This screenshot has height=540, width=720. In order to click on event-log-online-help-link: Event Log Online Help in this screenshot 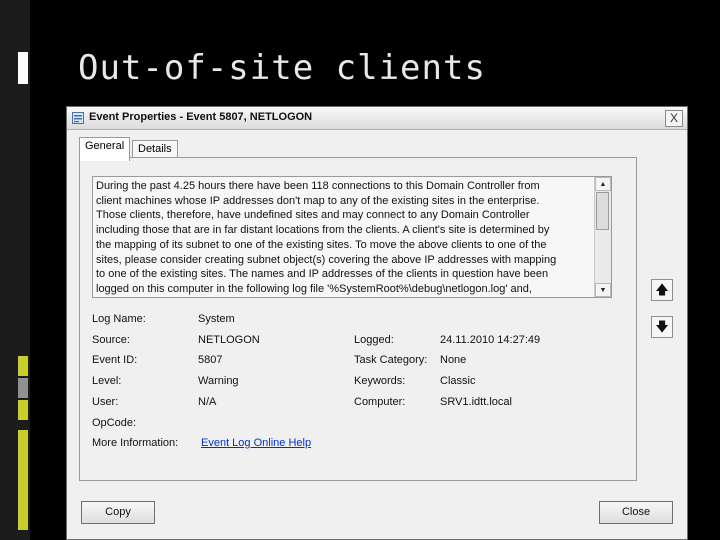, I will do `click(256, 443)`.